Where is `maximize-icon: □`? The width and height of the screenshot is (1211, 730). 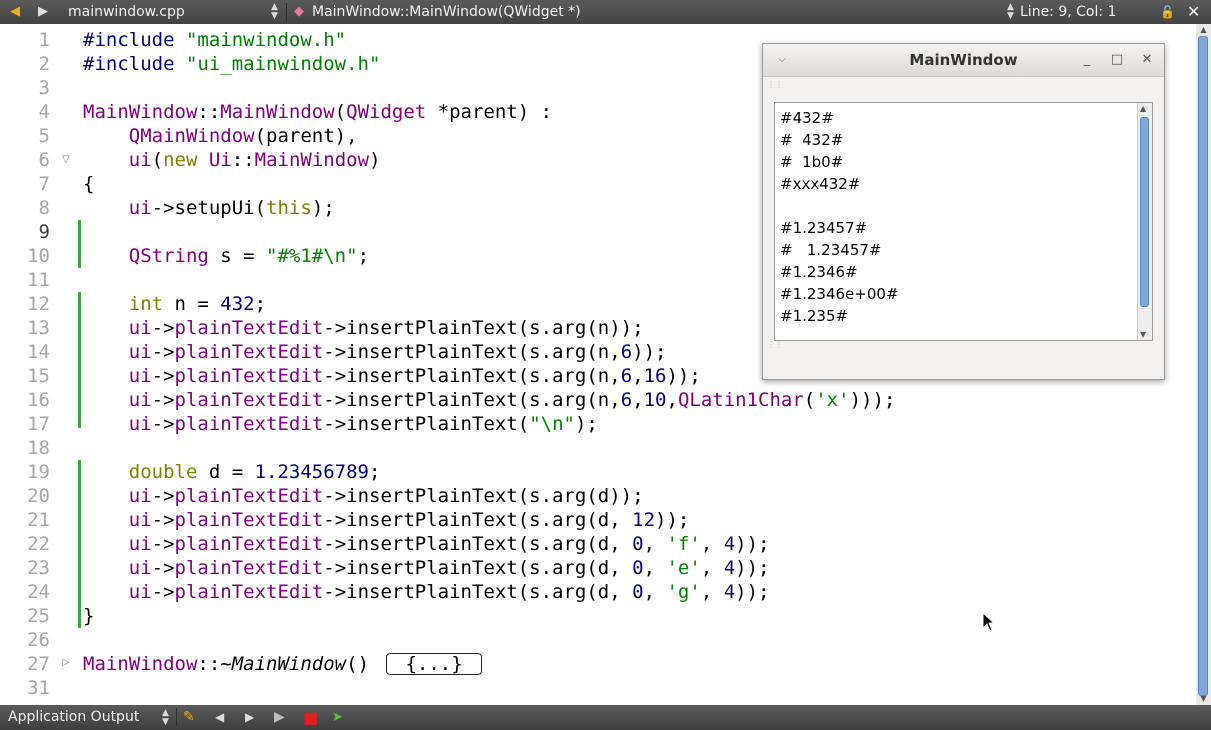 maximize-icon: □ is located at coordinates (1117, 60).